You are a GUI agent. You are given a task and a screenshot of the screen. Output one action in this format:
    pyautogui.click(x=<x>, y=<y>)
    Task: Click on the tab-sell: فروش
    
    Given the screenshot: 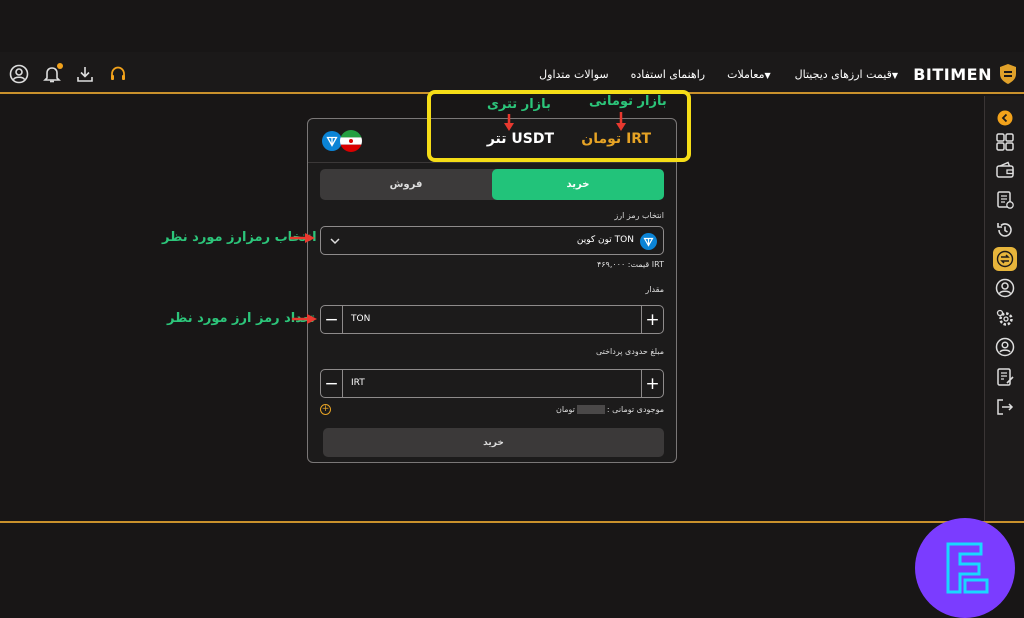 What is the action you would take?
    pyautogui.click(x=406, y=184)
    